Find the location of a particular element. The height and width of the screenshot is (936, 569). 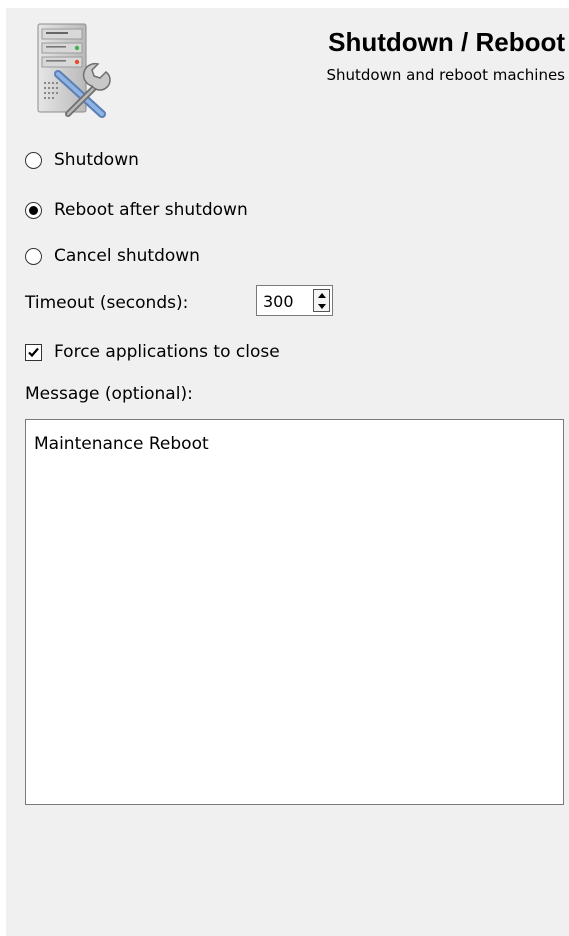

timeout-value: 300 is located at coordinates (278, 301).